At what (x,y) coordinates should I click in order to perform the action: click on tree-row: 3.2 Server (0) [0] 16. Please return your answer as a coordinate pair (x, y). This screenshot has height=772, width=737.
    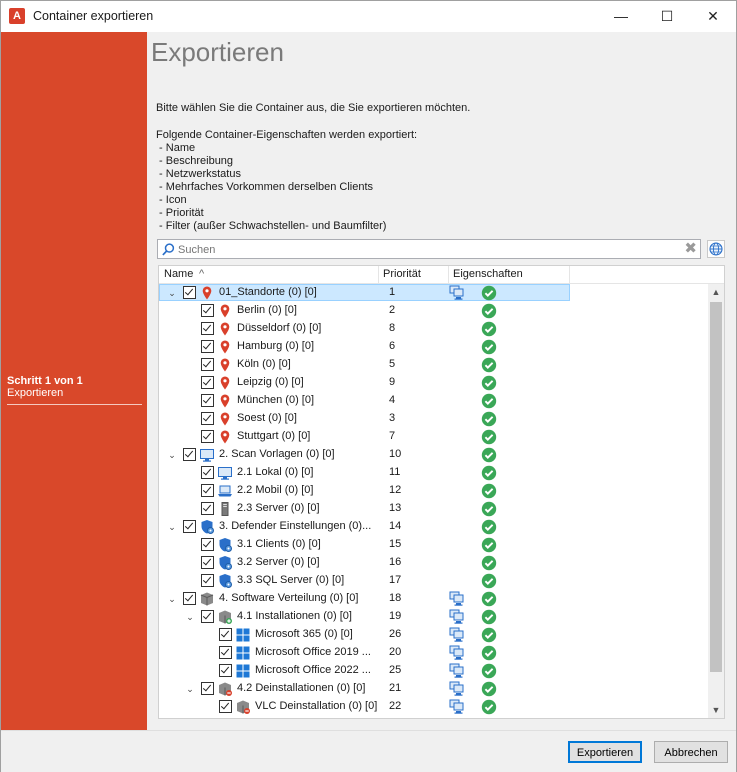
    Looking at the image, I should click on (433, 563).